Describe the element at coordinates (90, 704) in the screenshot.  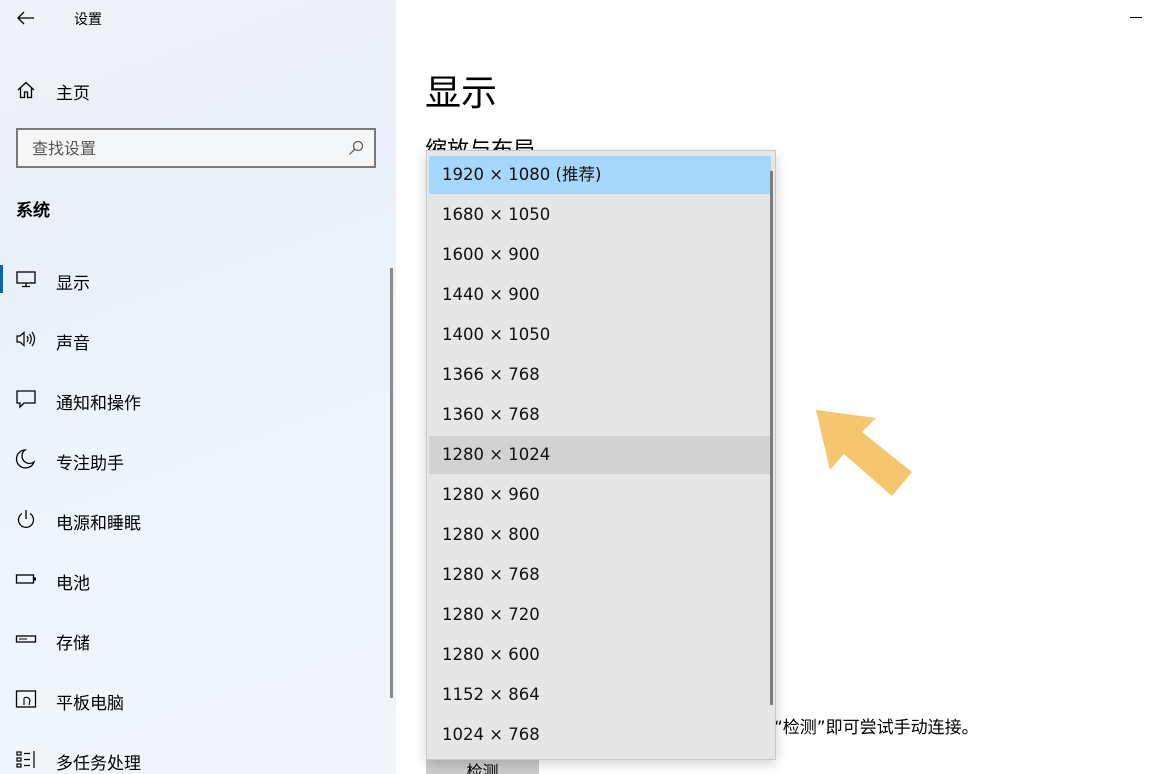
I see `sidebar-item-label: 平板电脑` at that location.